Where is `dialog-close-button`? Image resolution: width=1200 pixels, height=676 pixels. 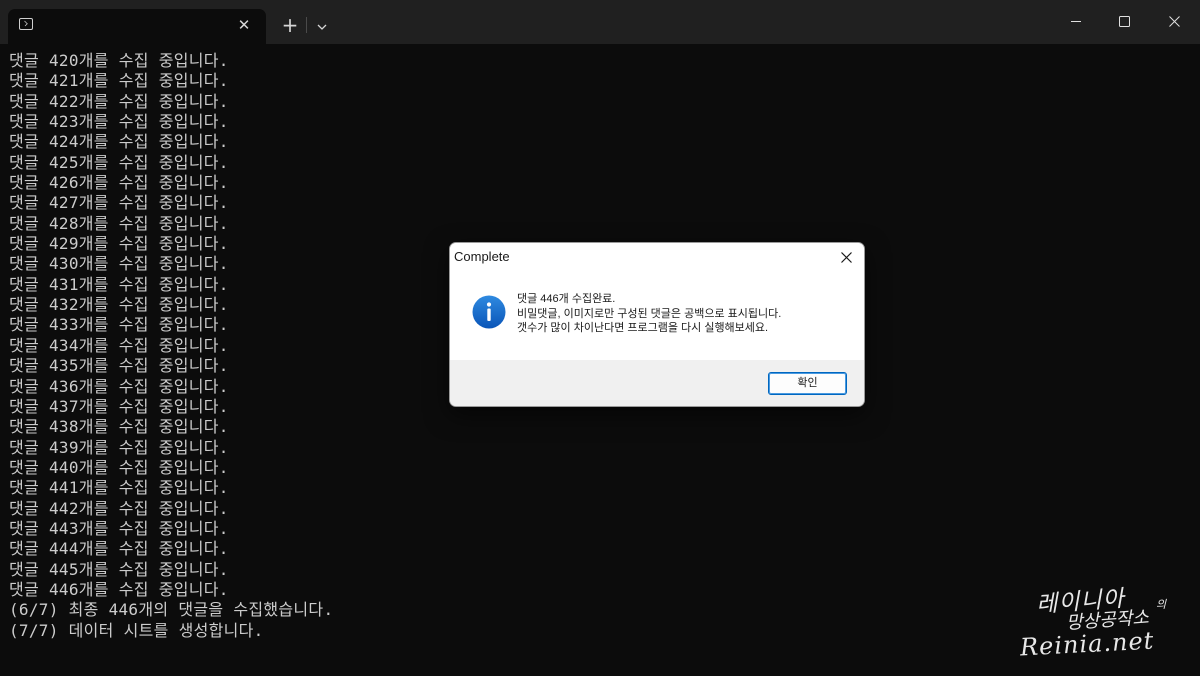
dialog-close-button is located at coordinates (847, 257).